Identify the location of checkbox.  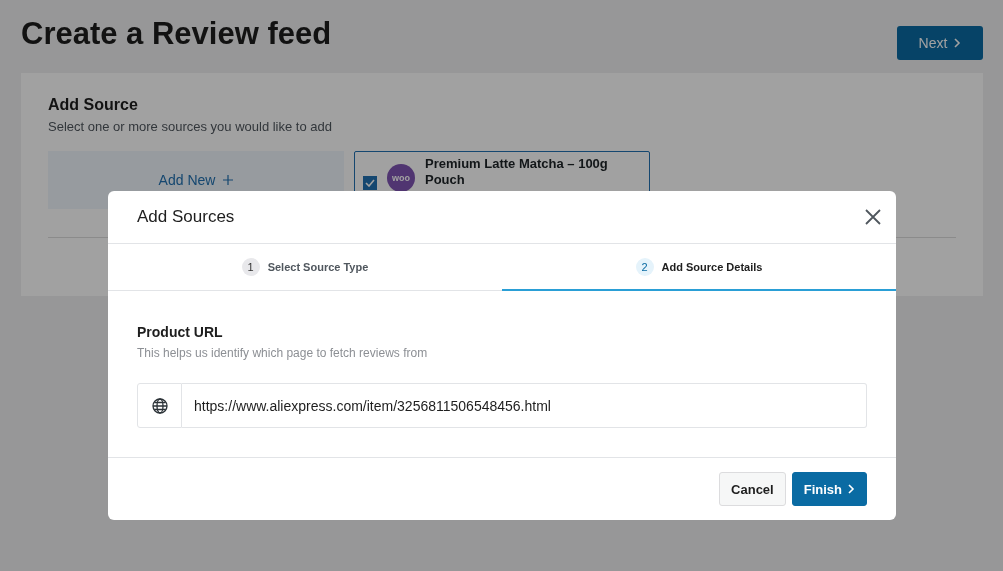
(370, 183).